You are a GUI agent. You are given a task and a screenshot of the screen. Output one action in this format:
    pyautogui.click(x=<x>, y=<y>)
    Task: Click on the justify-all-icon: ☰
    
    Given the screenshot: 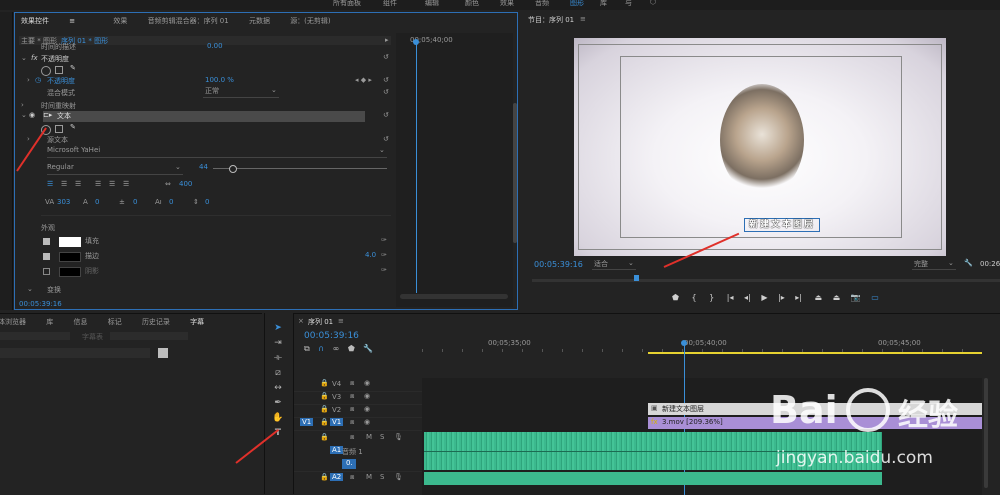 What is the action you would take?
    pyautogui.click(x=126, y=184)
    